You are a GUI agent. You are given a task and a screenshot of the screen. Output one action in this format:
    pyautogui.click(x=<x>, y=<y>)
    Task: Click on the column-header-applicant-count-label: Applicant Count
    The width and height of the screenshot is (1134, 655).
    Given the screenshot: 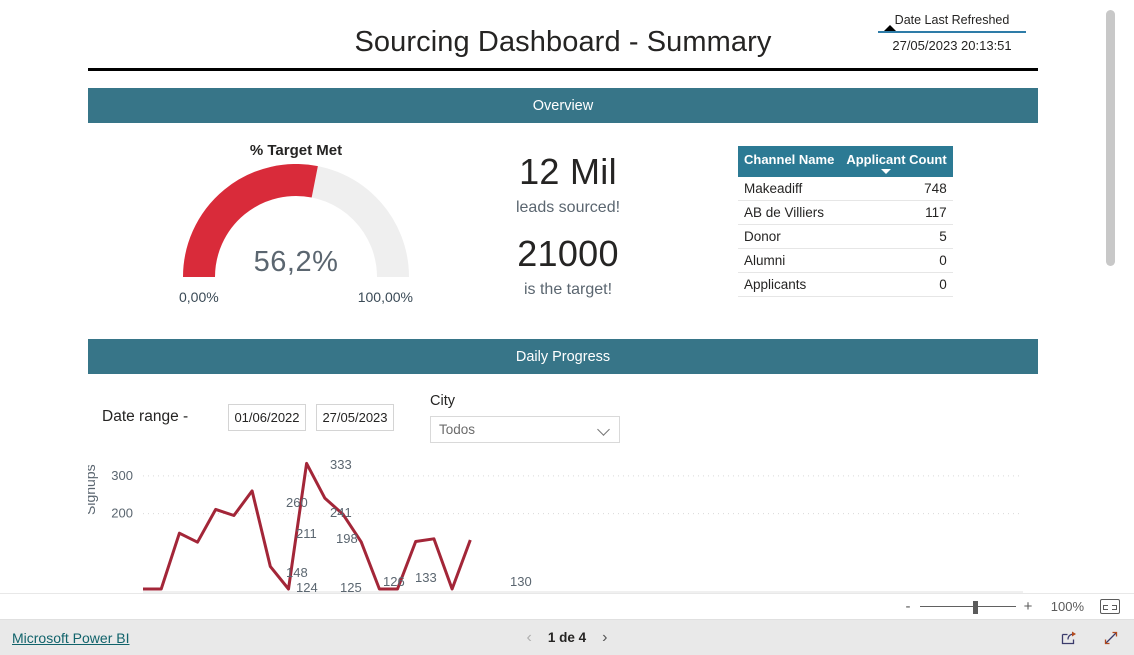 What is the action you would take?
    pyautogui.click(x=896, y=159)
    